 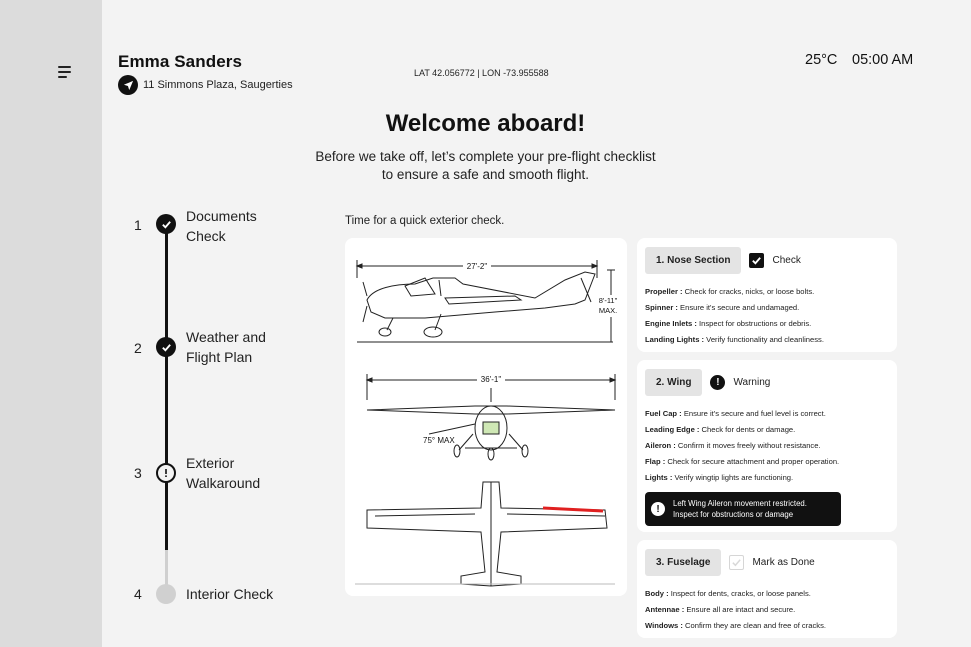 I want to click on step-label-line-1: Exterior, so click(x=210, y=463).